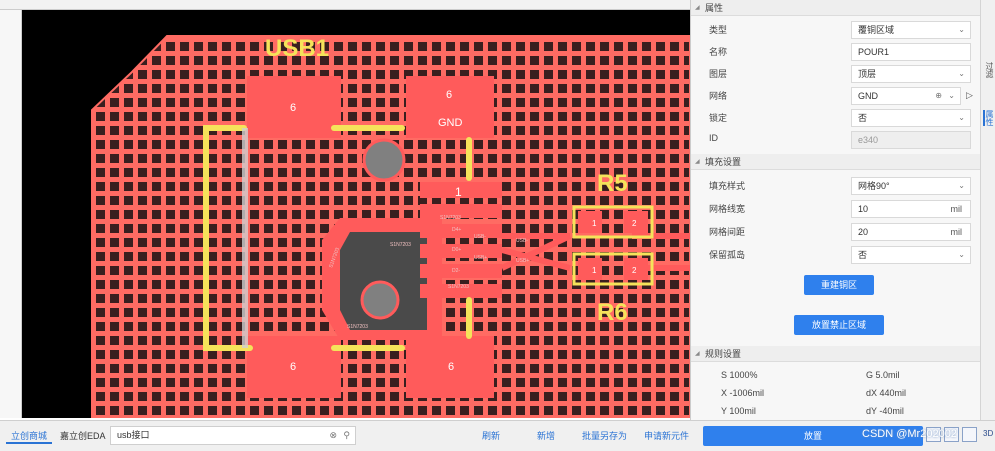 The width and height of the screenshot is (995, 451). What do you see at coordinates (727, 209) in the screenshot?
I see `fill-label: 网格线宽` at bounding box center [727, 209].